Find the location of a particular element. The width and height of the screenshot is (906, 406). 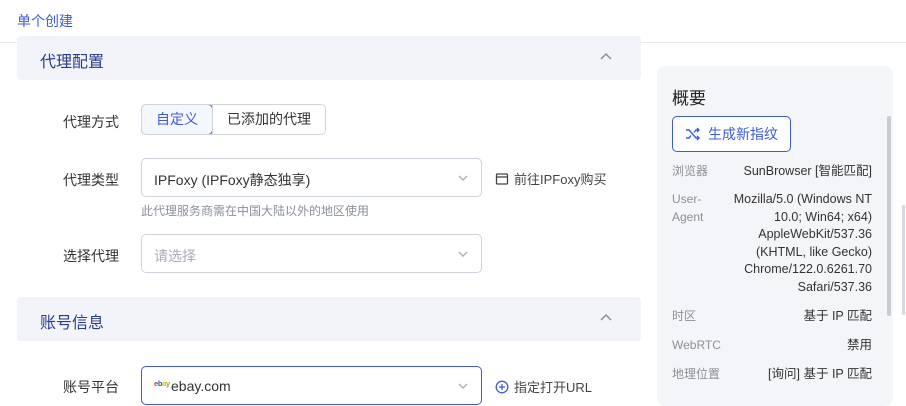

specify-url-link: 指定打开URL is located at coordinates (543, 386).